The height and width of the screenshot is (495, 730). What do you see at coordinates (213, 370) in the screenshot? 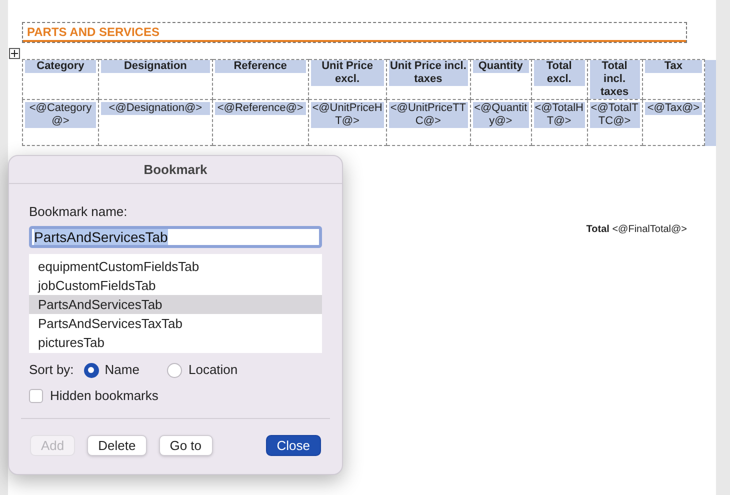
I see `radio-label: Location` at bounding box center [213, 370].